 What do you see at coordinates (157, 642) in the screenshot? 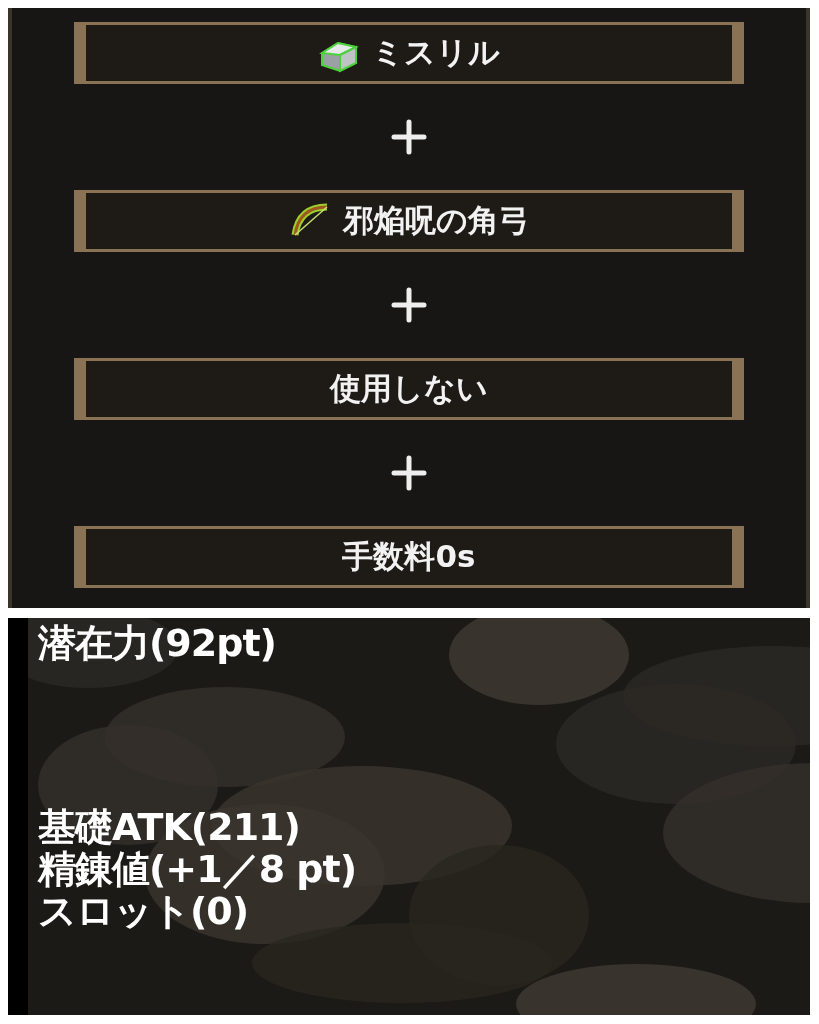
I see `potential-text: 潜在力(92pt)` at bounding box center [157, 642].